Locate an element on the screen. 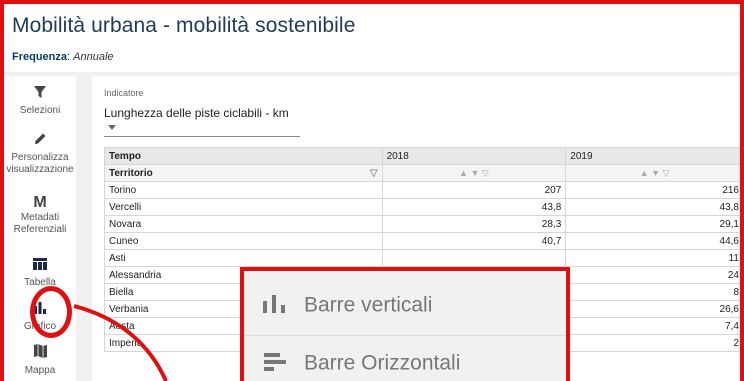 This screenshot has width=744, height=381. annotation-arrow is located at coordinates (120, 342).